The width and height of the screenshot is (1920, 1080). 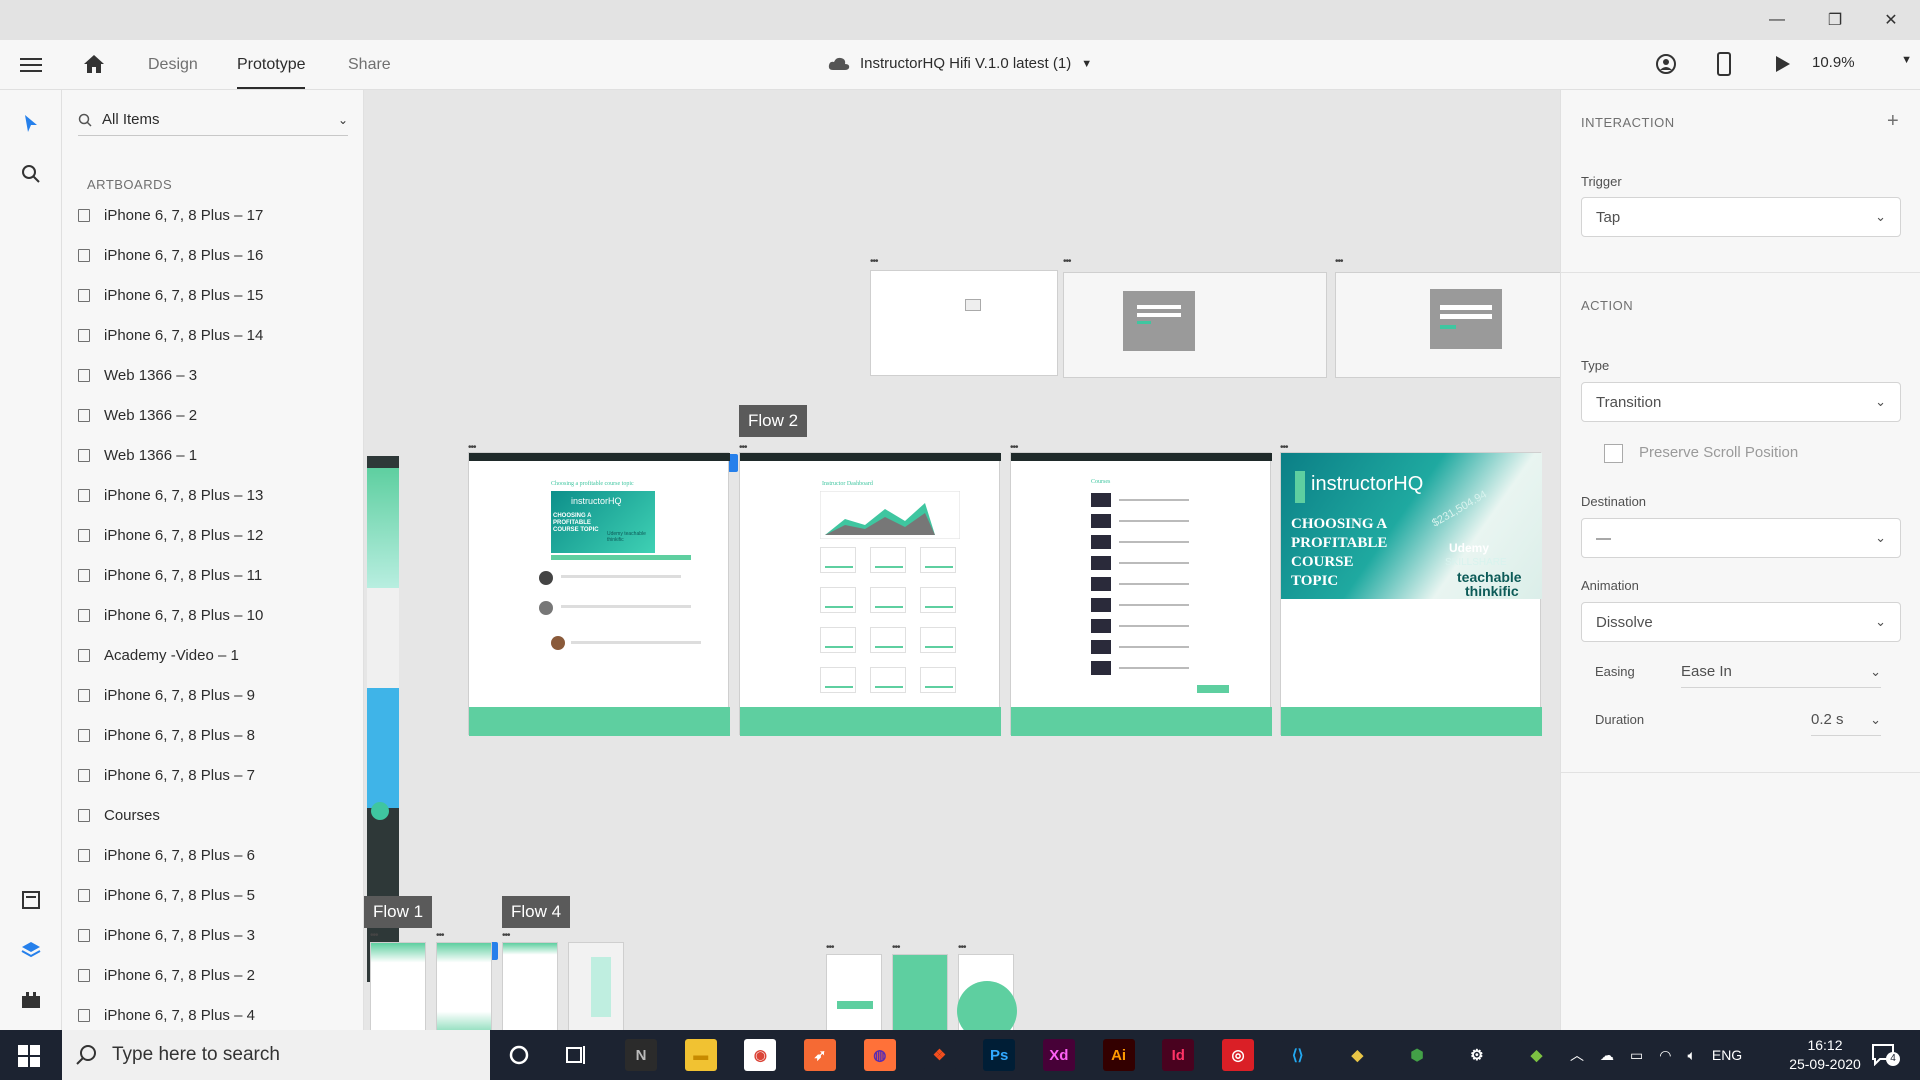 What do you see at coordinates (170, 495) in the screenshot?
I see `artboard-list-item: iPhone 6, 7, 8 Plus – 13` at bounding box center [170, 495].